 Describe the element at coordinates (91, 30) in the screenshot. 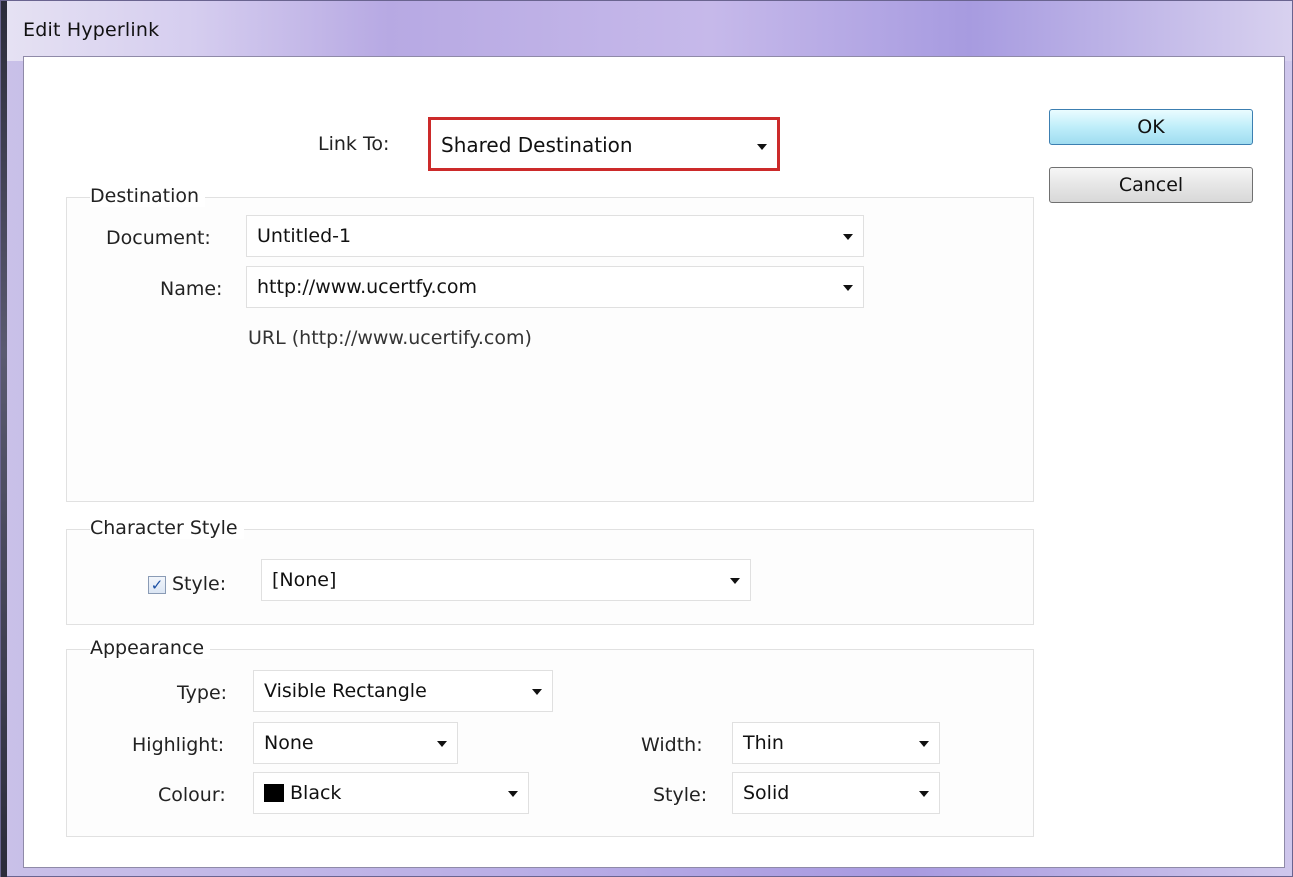

I see `window-title: Edit Hyperlink` at that location.